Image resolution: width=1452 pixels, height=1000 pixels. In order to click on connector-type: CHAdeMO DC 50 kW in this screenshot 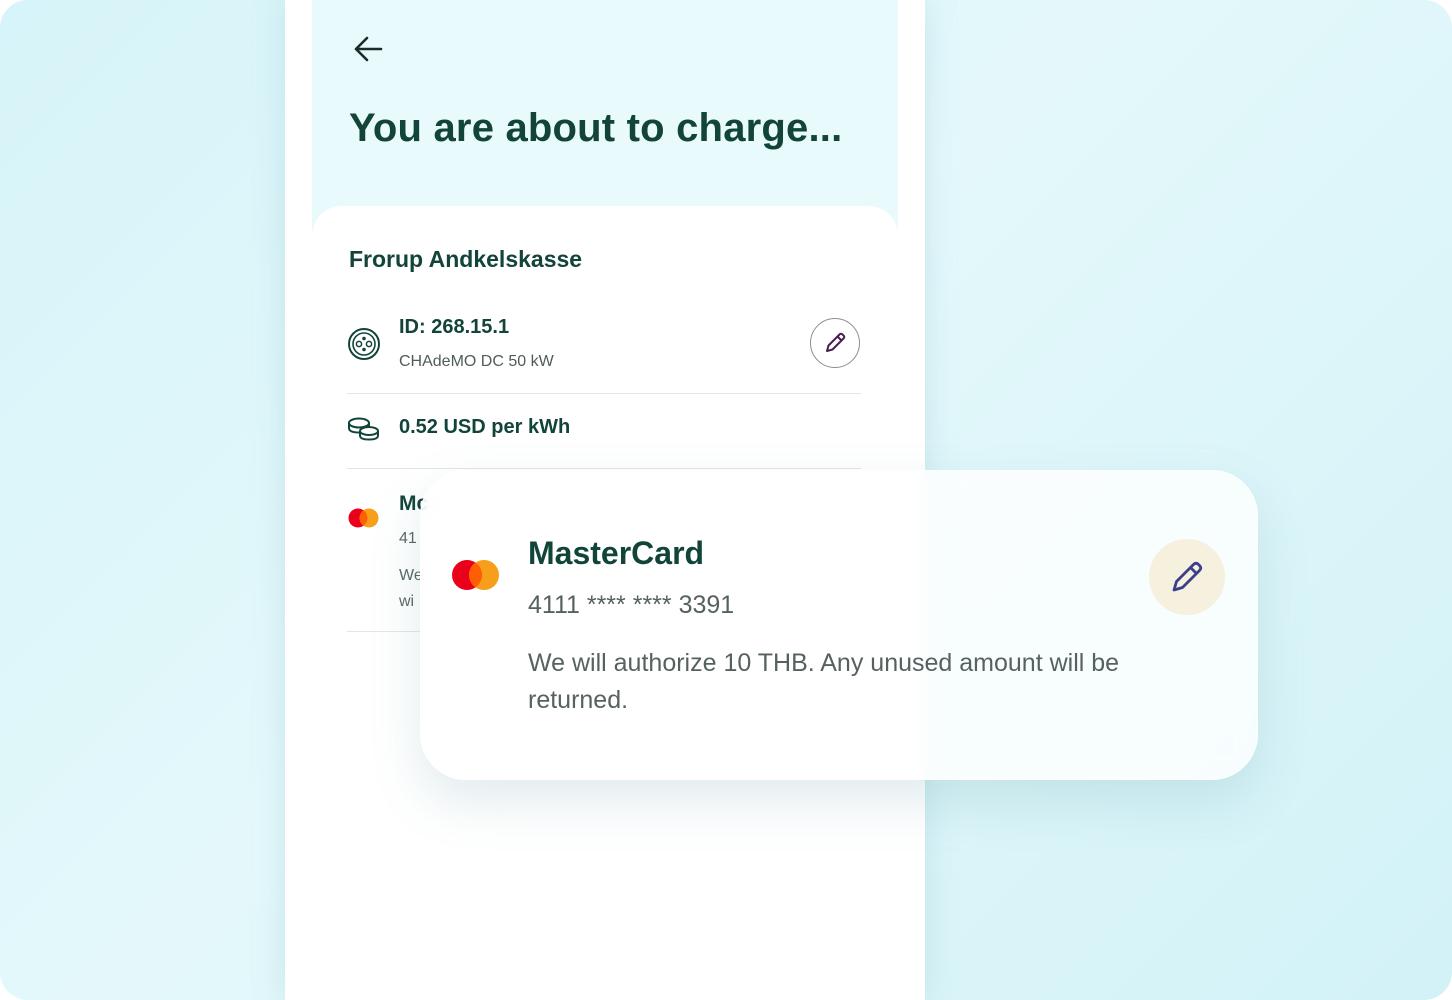, I will do `click(476, 361)`.